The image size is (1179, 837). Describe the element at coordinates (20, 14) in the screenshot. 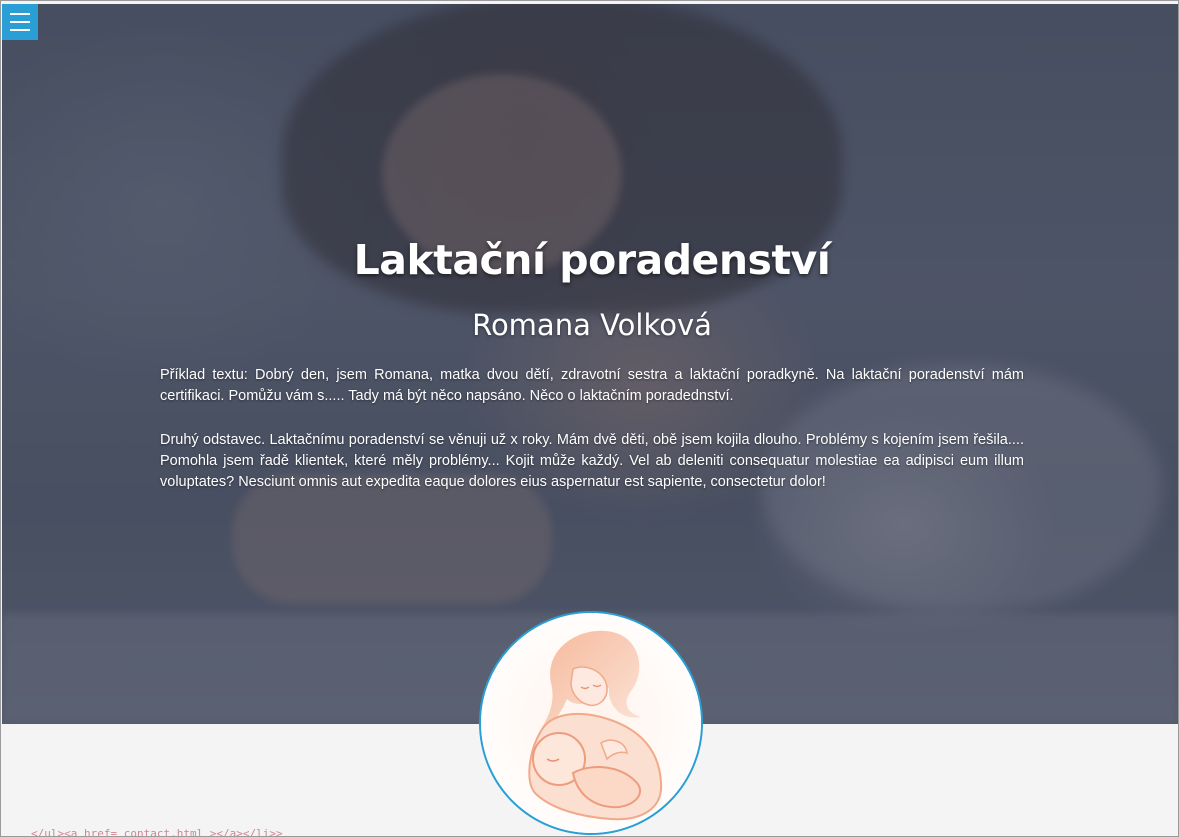

I see `hamburger-menu-icon` at that location.